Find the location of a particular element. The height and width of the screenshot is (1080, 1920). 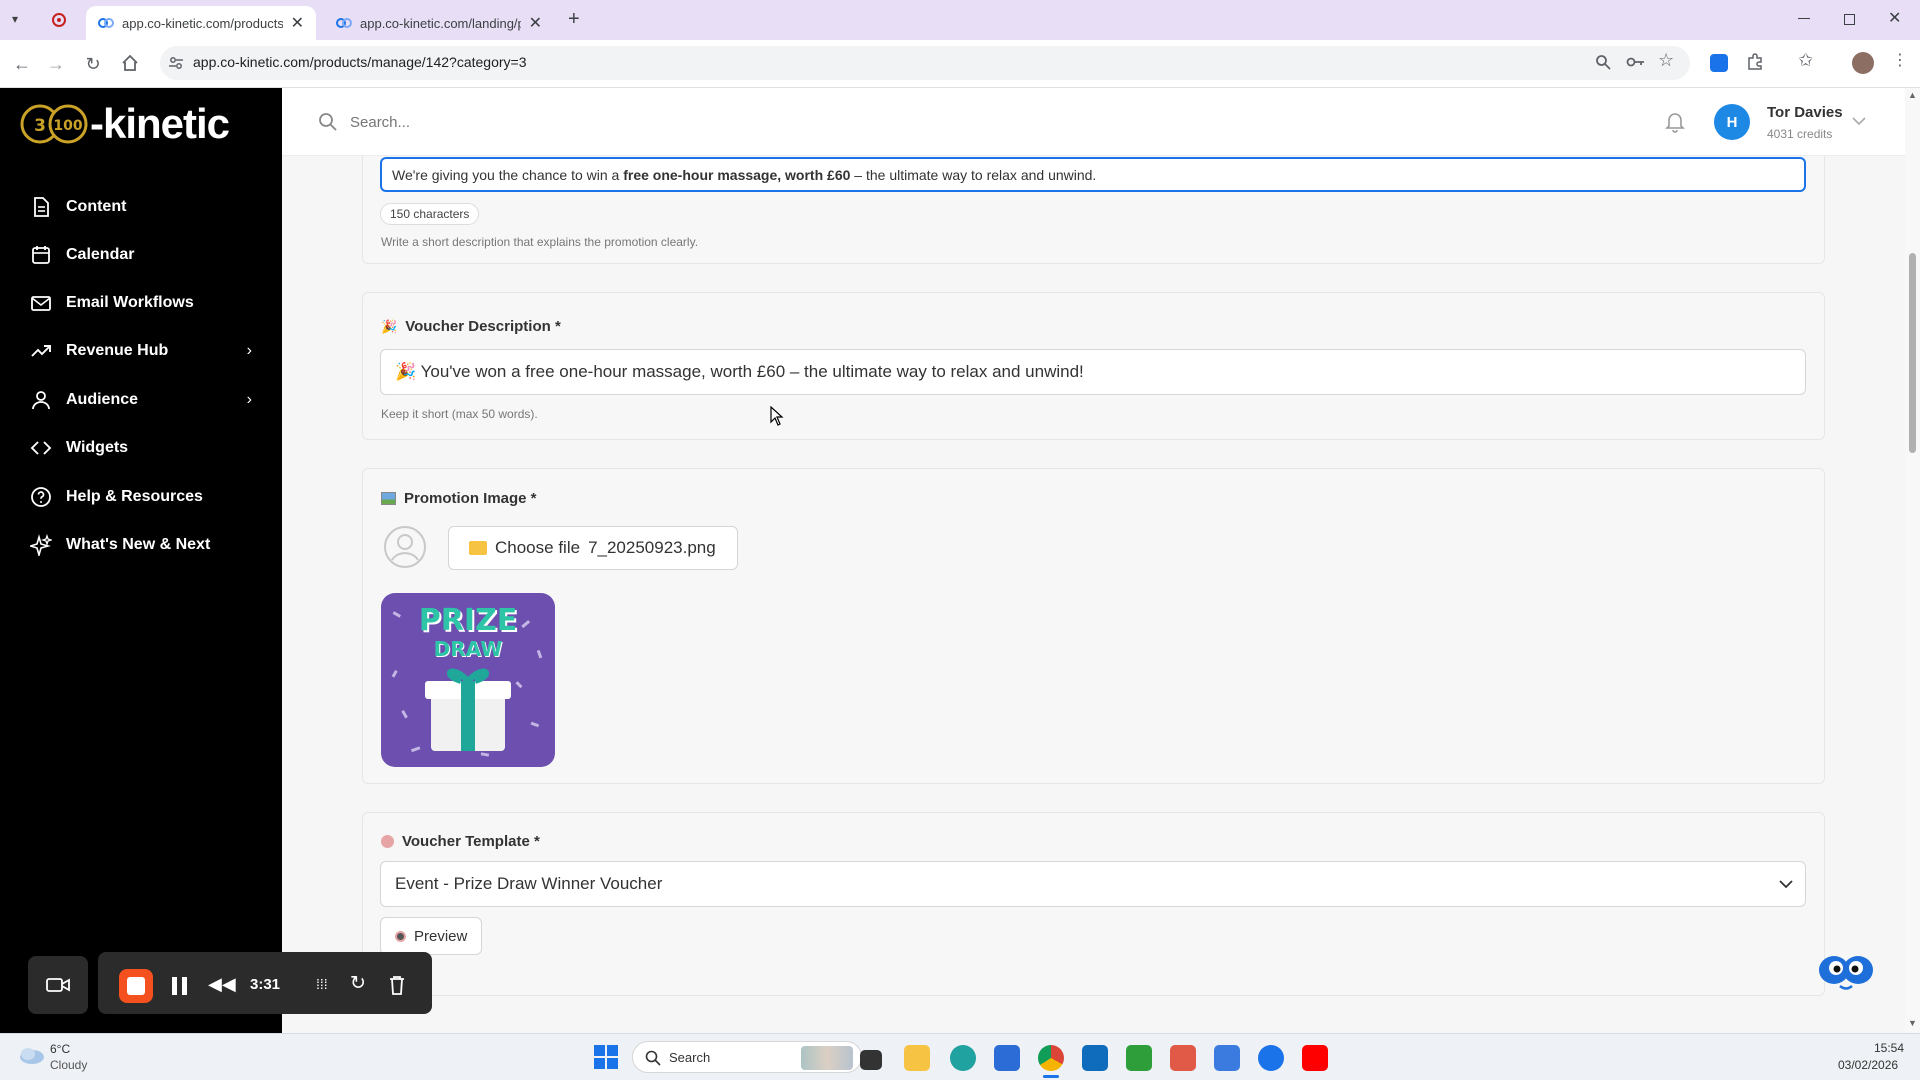

sidebar-item-label: Content is located at coordinates (96, 206).